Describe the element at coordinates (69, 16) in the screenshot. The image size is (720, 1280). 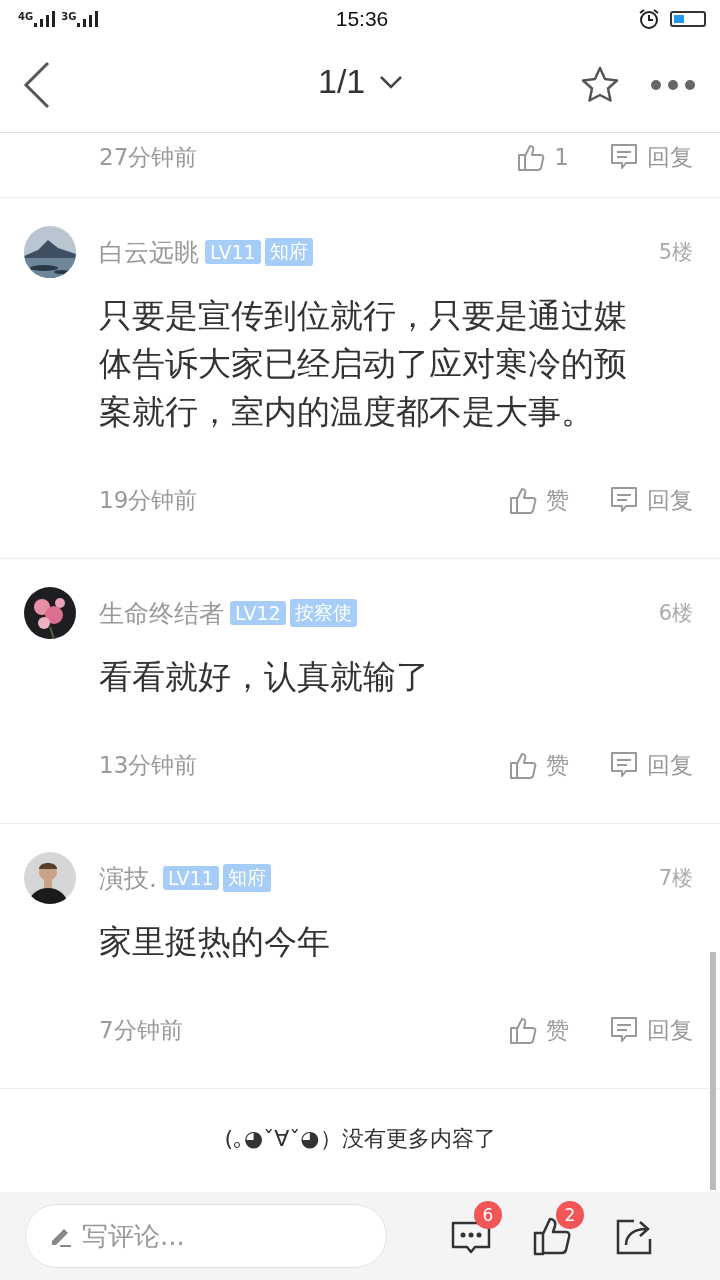
I see `network-label: 3G` at that location.